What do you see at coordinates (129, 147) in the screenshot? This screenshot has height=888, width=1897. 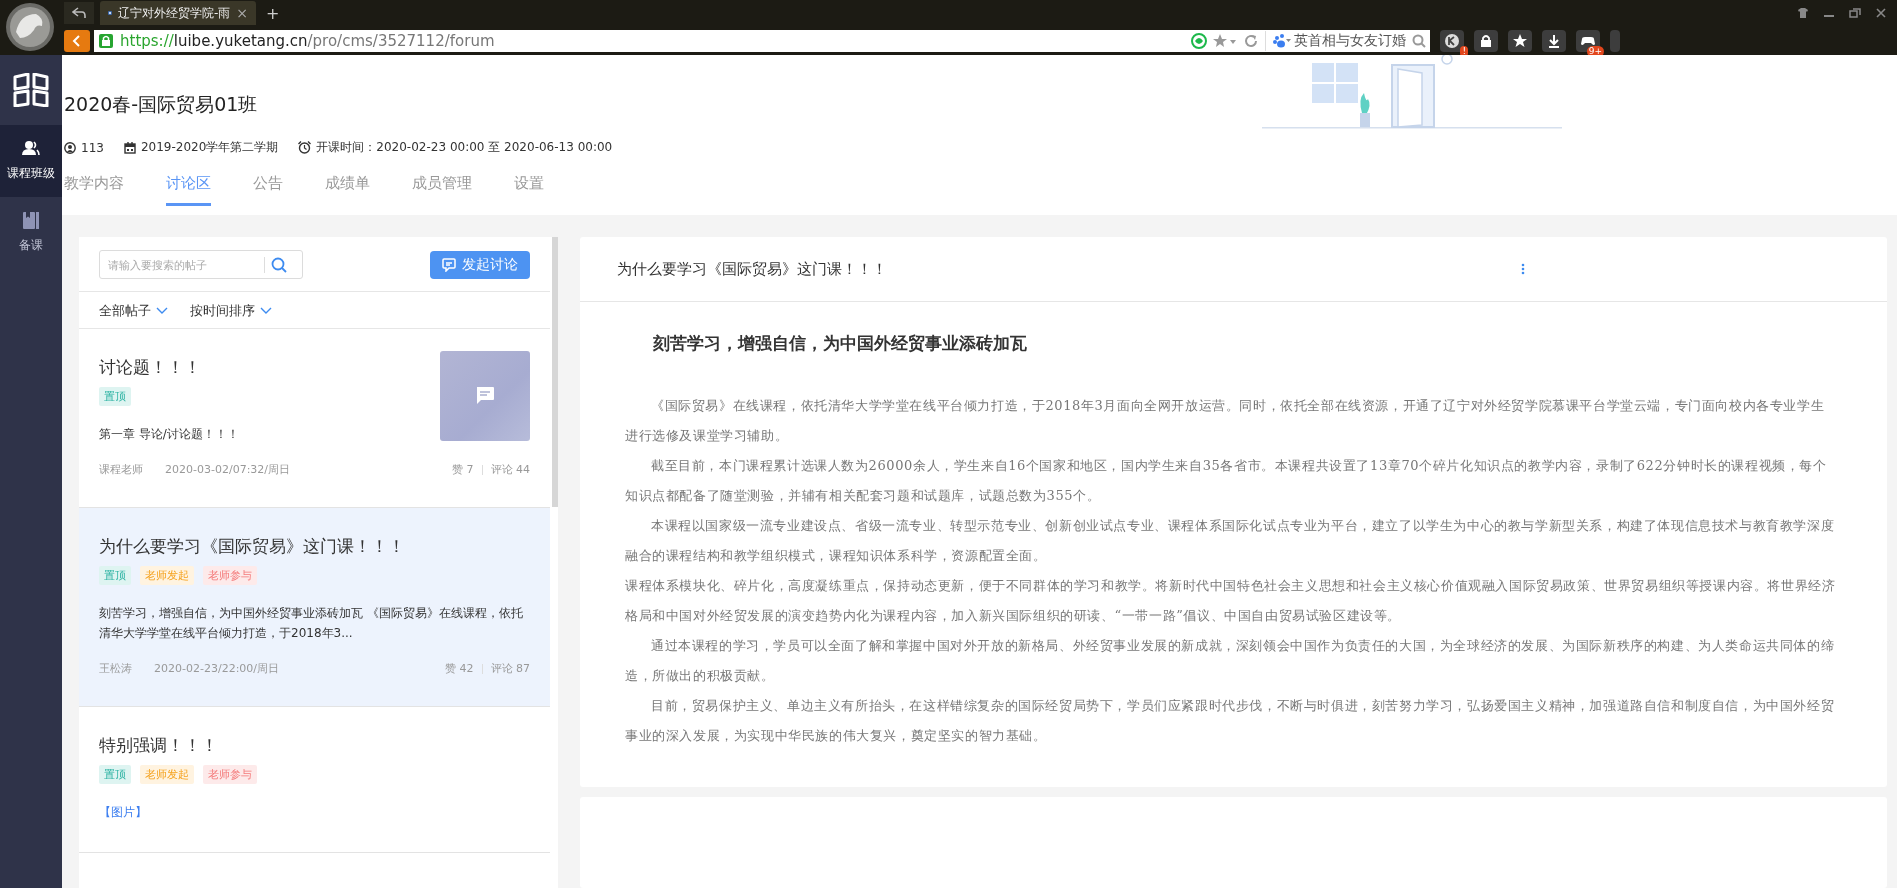 I see `calendar-icon` at bounding box center [129, 147].